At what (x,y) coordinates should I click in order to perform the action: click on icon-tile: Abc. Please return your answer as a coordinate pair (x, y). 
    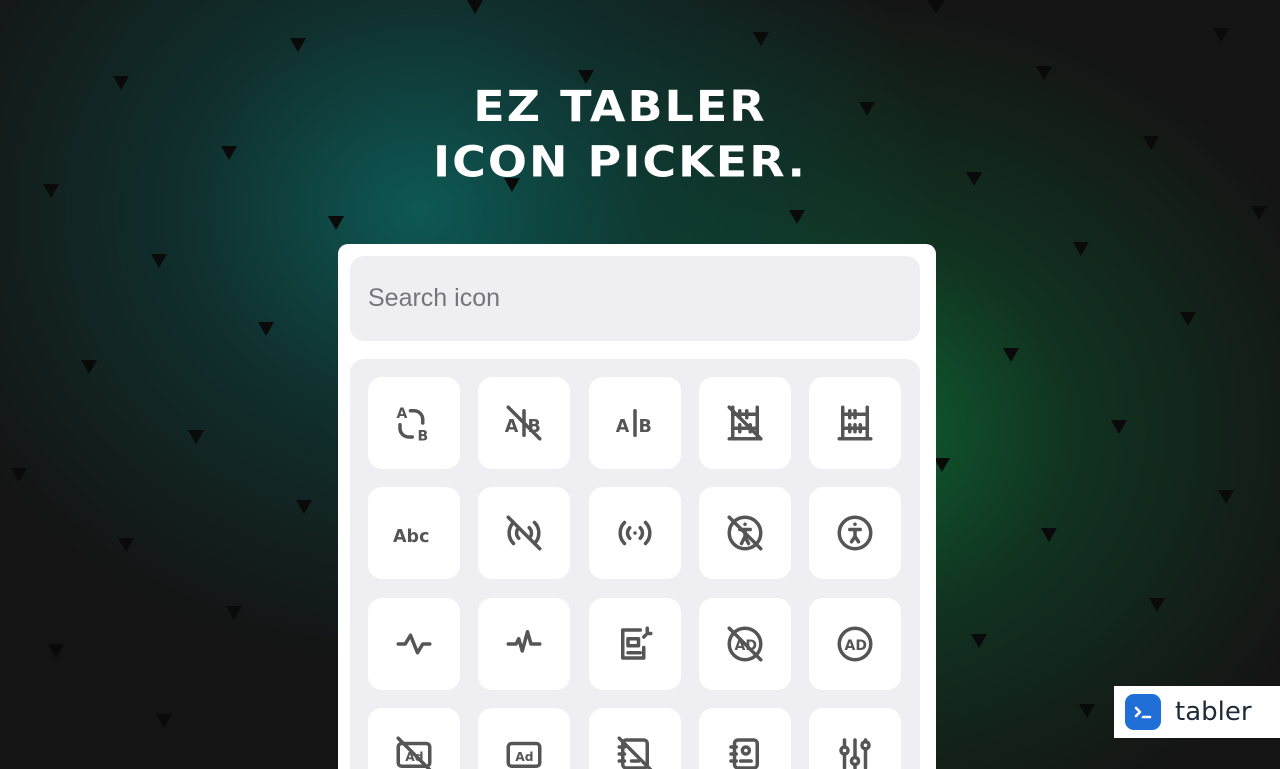
    Looking at the image, I should click on (414, 533).